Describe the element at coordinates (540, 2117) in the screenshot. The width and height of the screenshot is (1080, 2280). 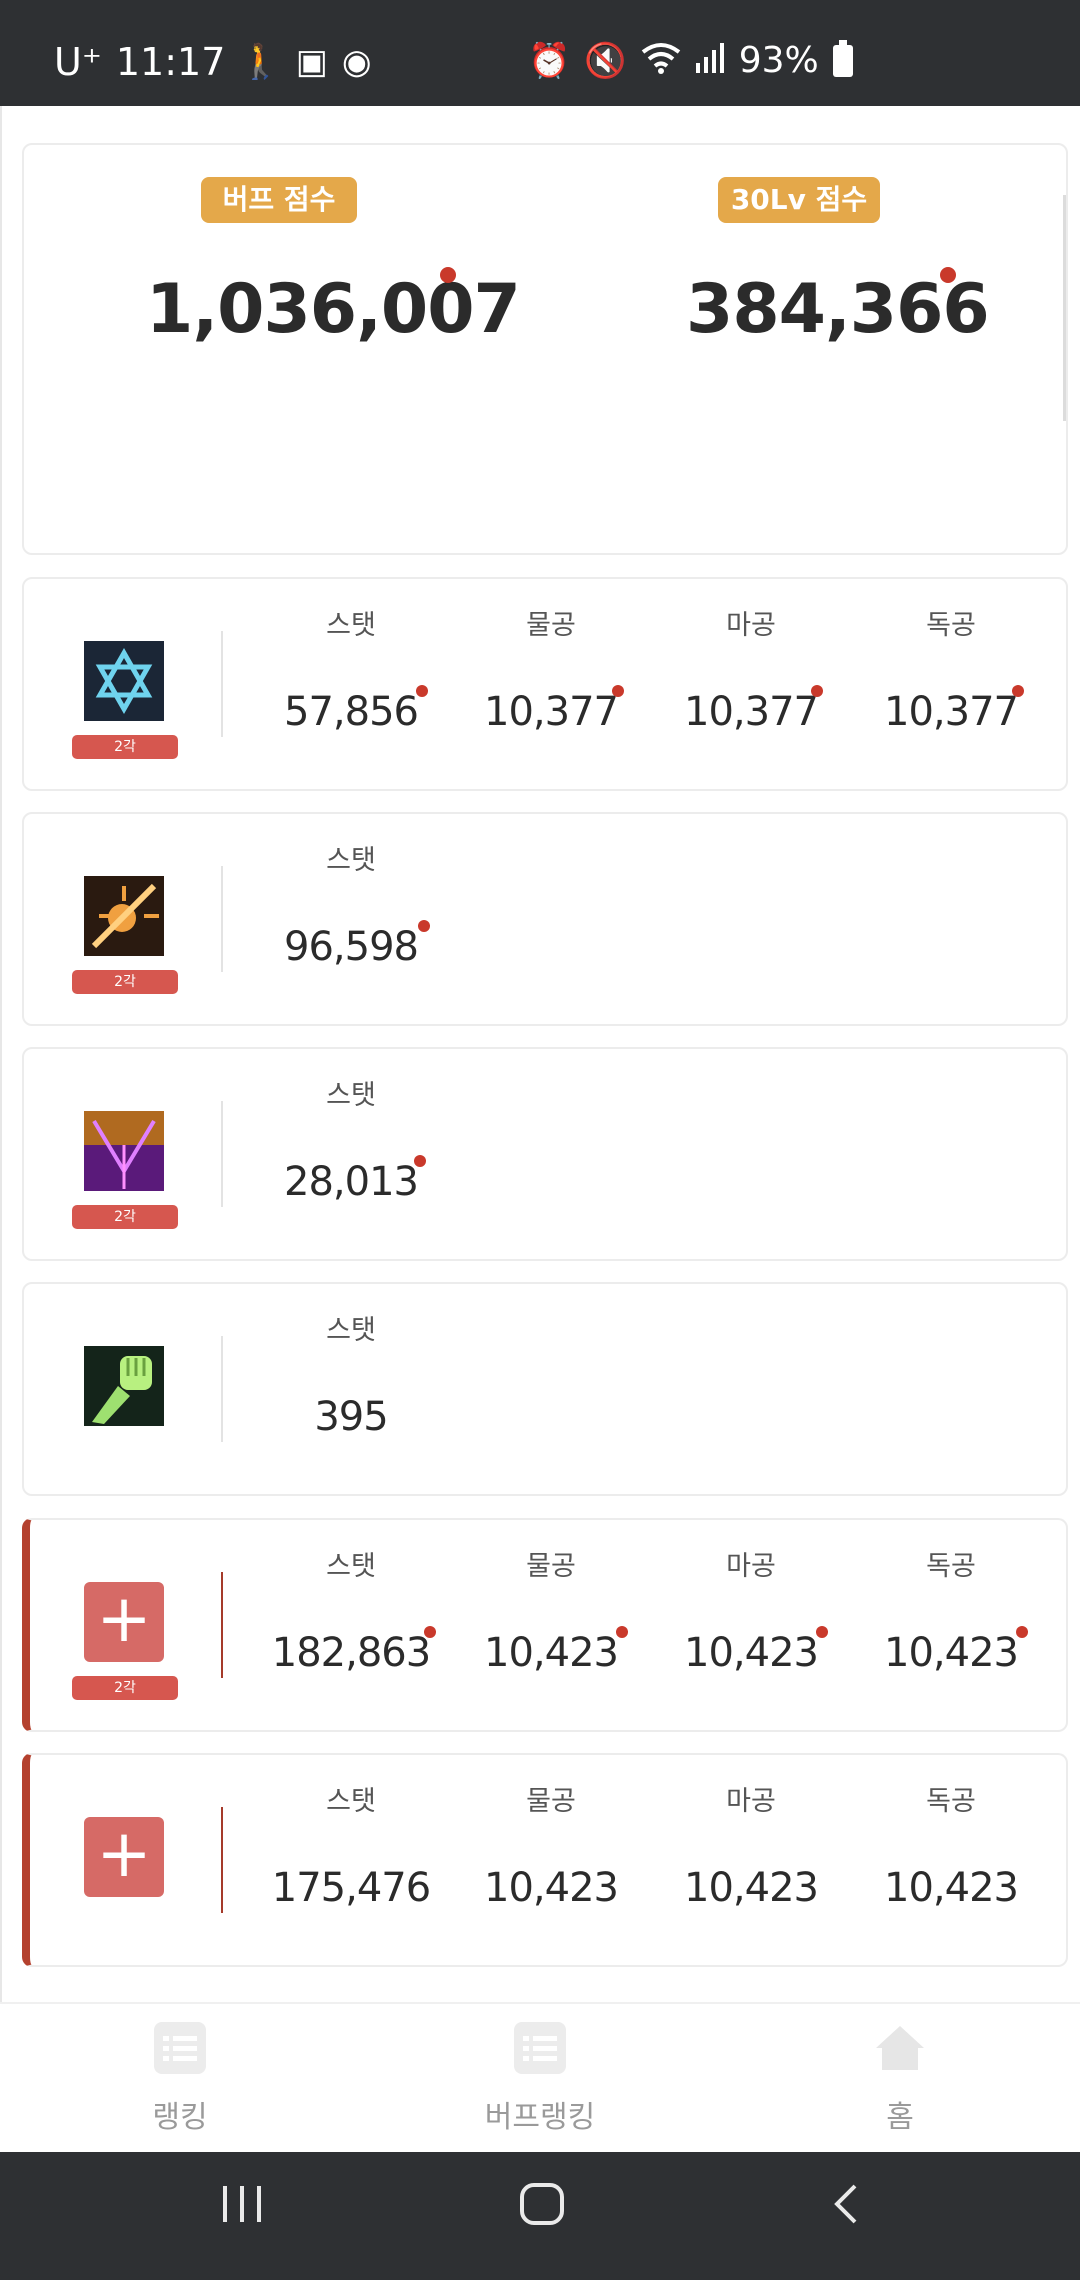
I see `nav-buff-ranking-label: 버프랭킹` at that location.